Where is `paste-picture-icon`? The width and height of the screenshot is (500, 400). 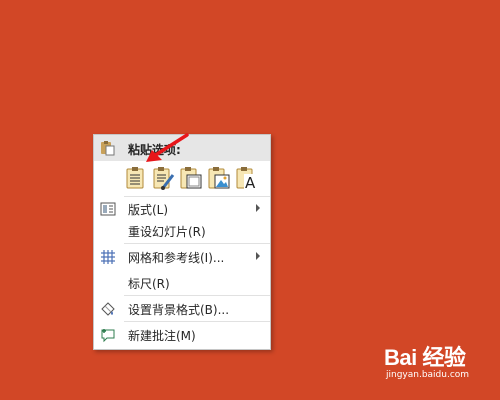 paste-picture-icon is located at coordinates (219, 178).